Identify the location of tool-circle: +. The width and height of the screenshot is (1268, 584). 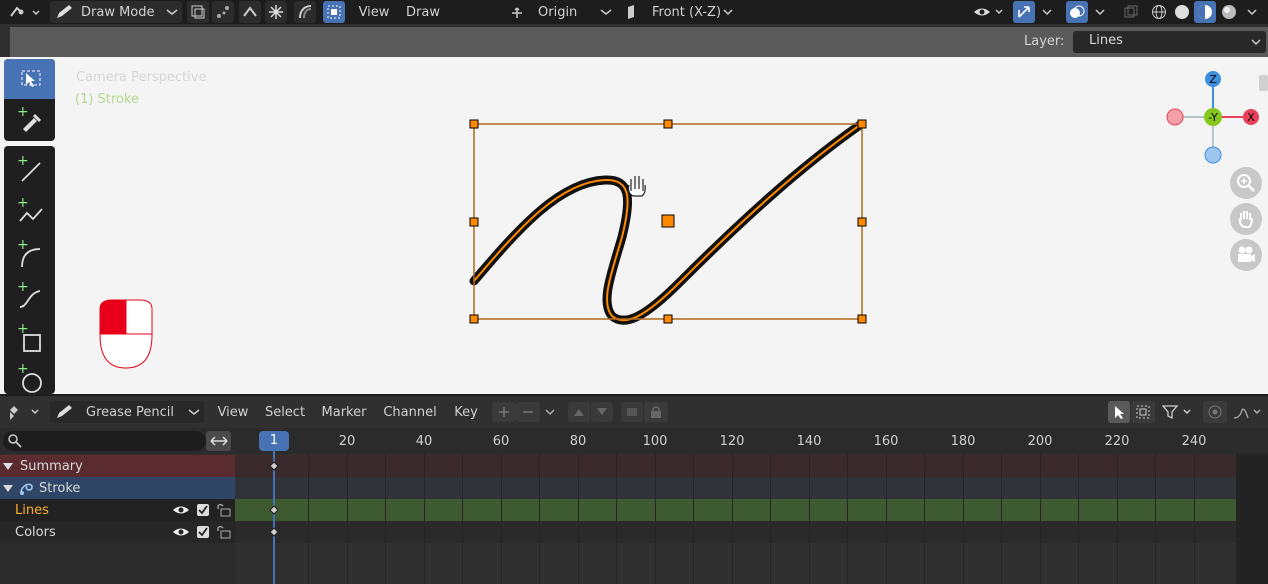
(29, 377).